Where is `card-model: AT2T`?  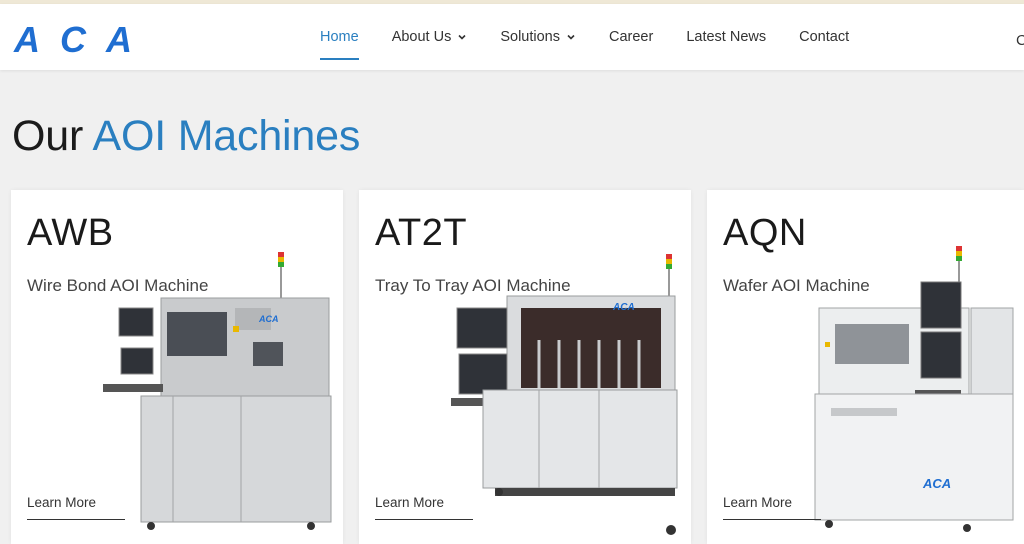
card-model: AT2T is located at coordinates (421, 233).